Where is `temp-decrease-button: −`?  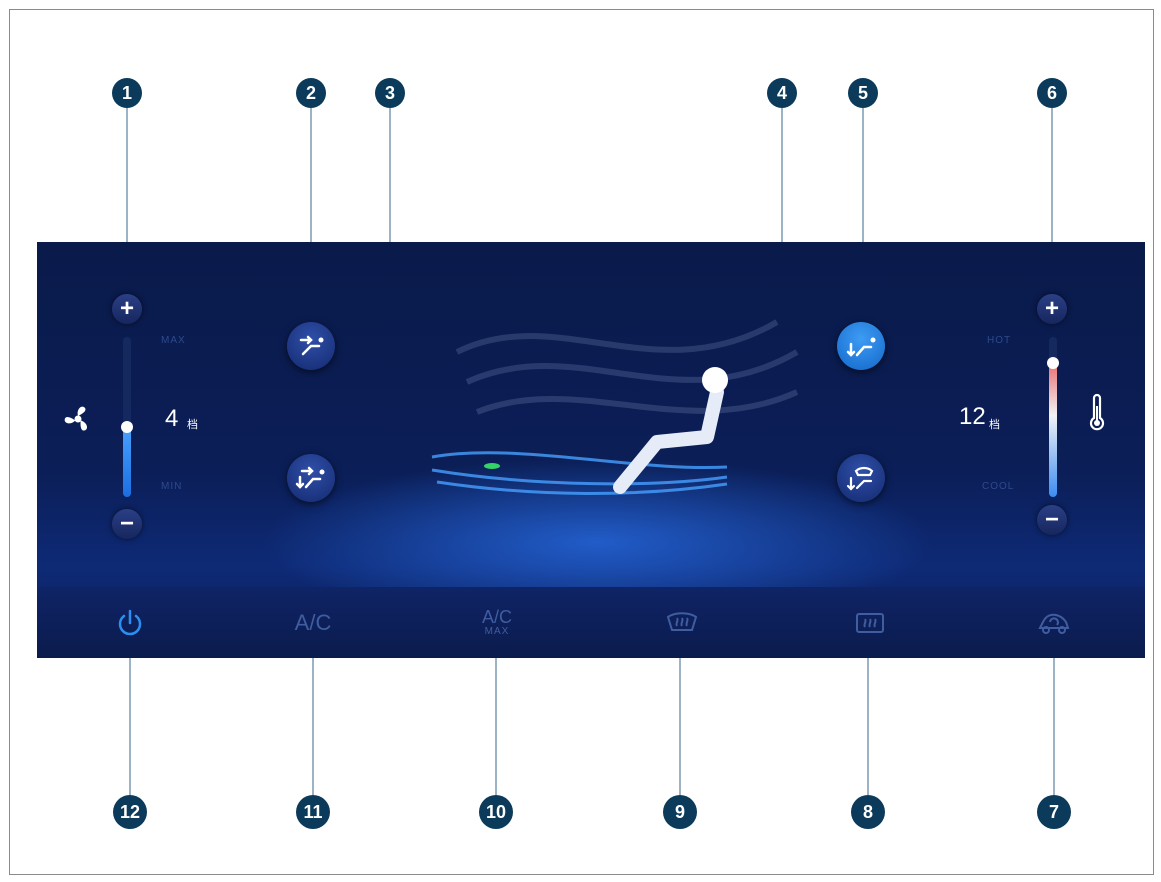
temp-decrease-button: − is located at coordinates (1052, 520).